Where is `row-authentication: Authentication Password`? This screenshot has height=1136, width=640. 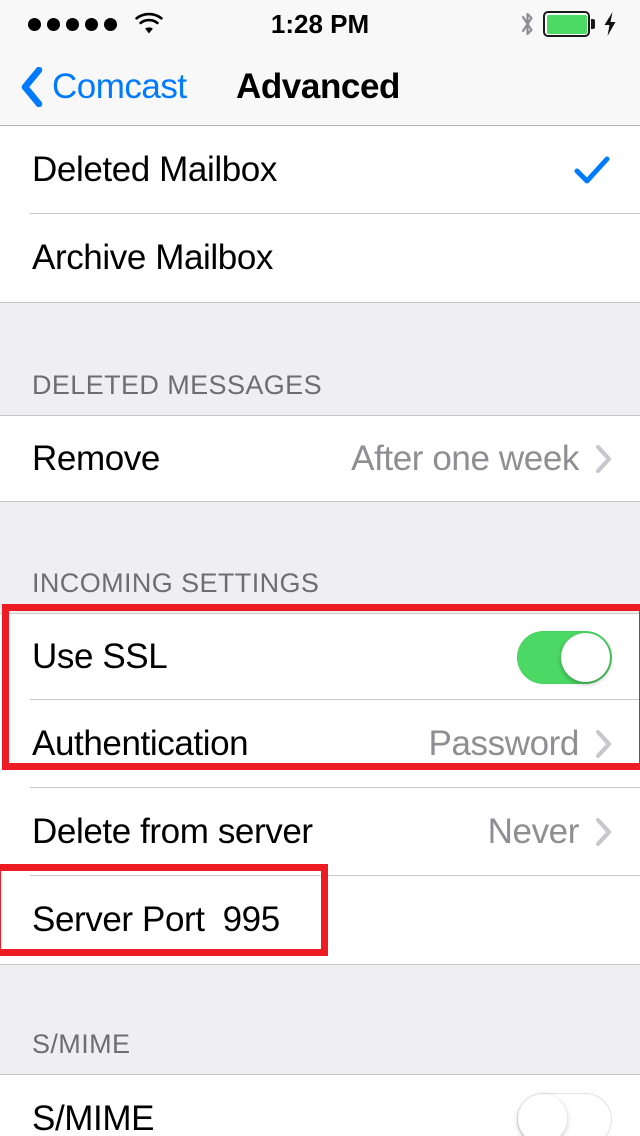
row-authentication: Authentication Password is located at coordinates (320, 744).